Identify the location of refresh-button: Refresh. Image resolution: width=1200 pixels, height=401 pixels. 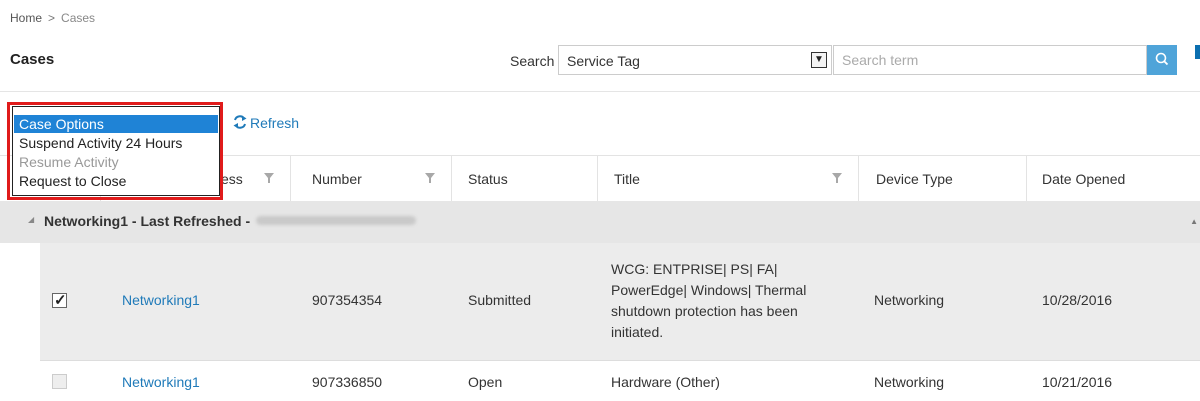
(265, 122).